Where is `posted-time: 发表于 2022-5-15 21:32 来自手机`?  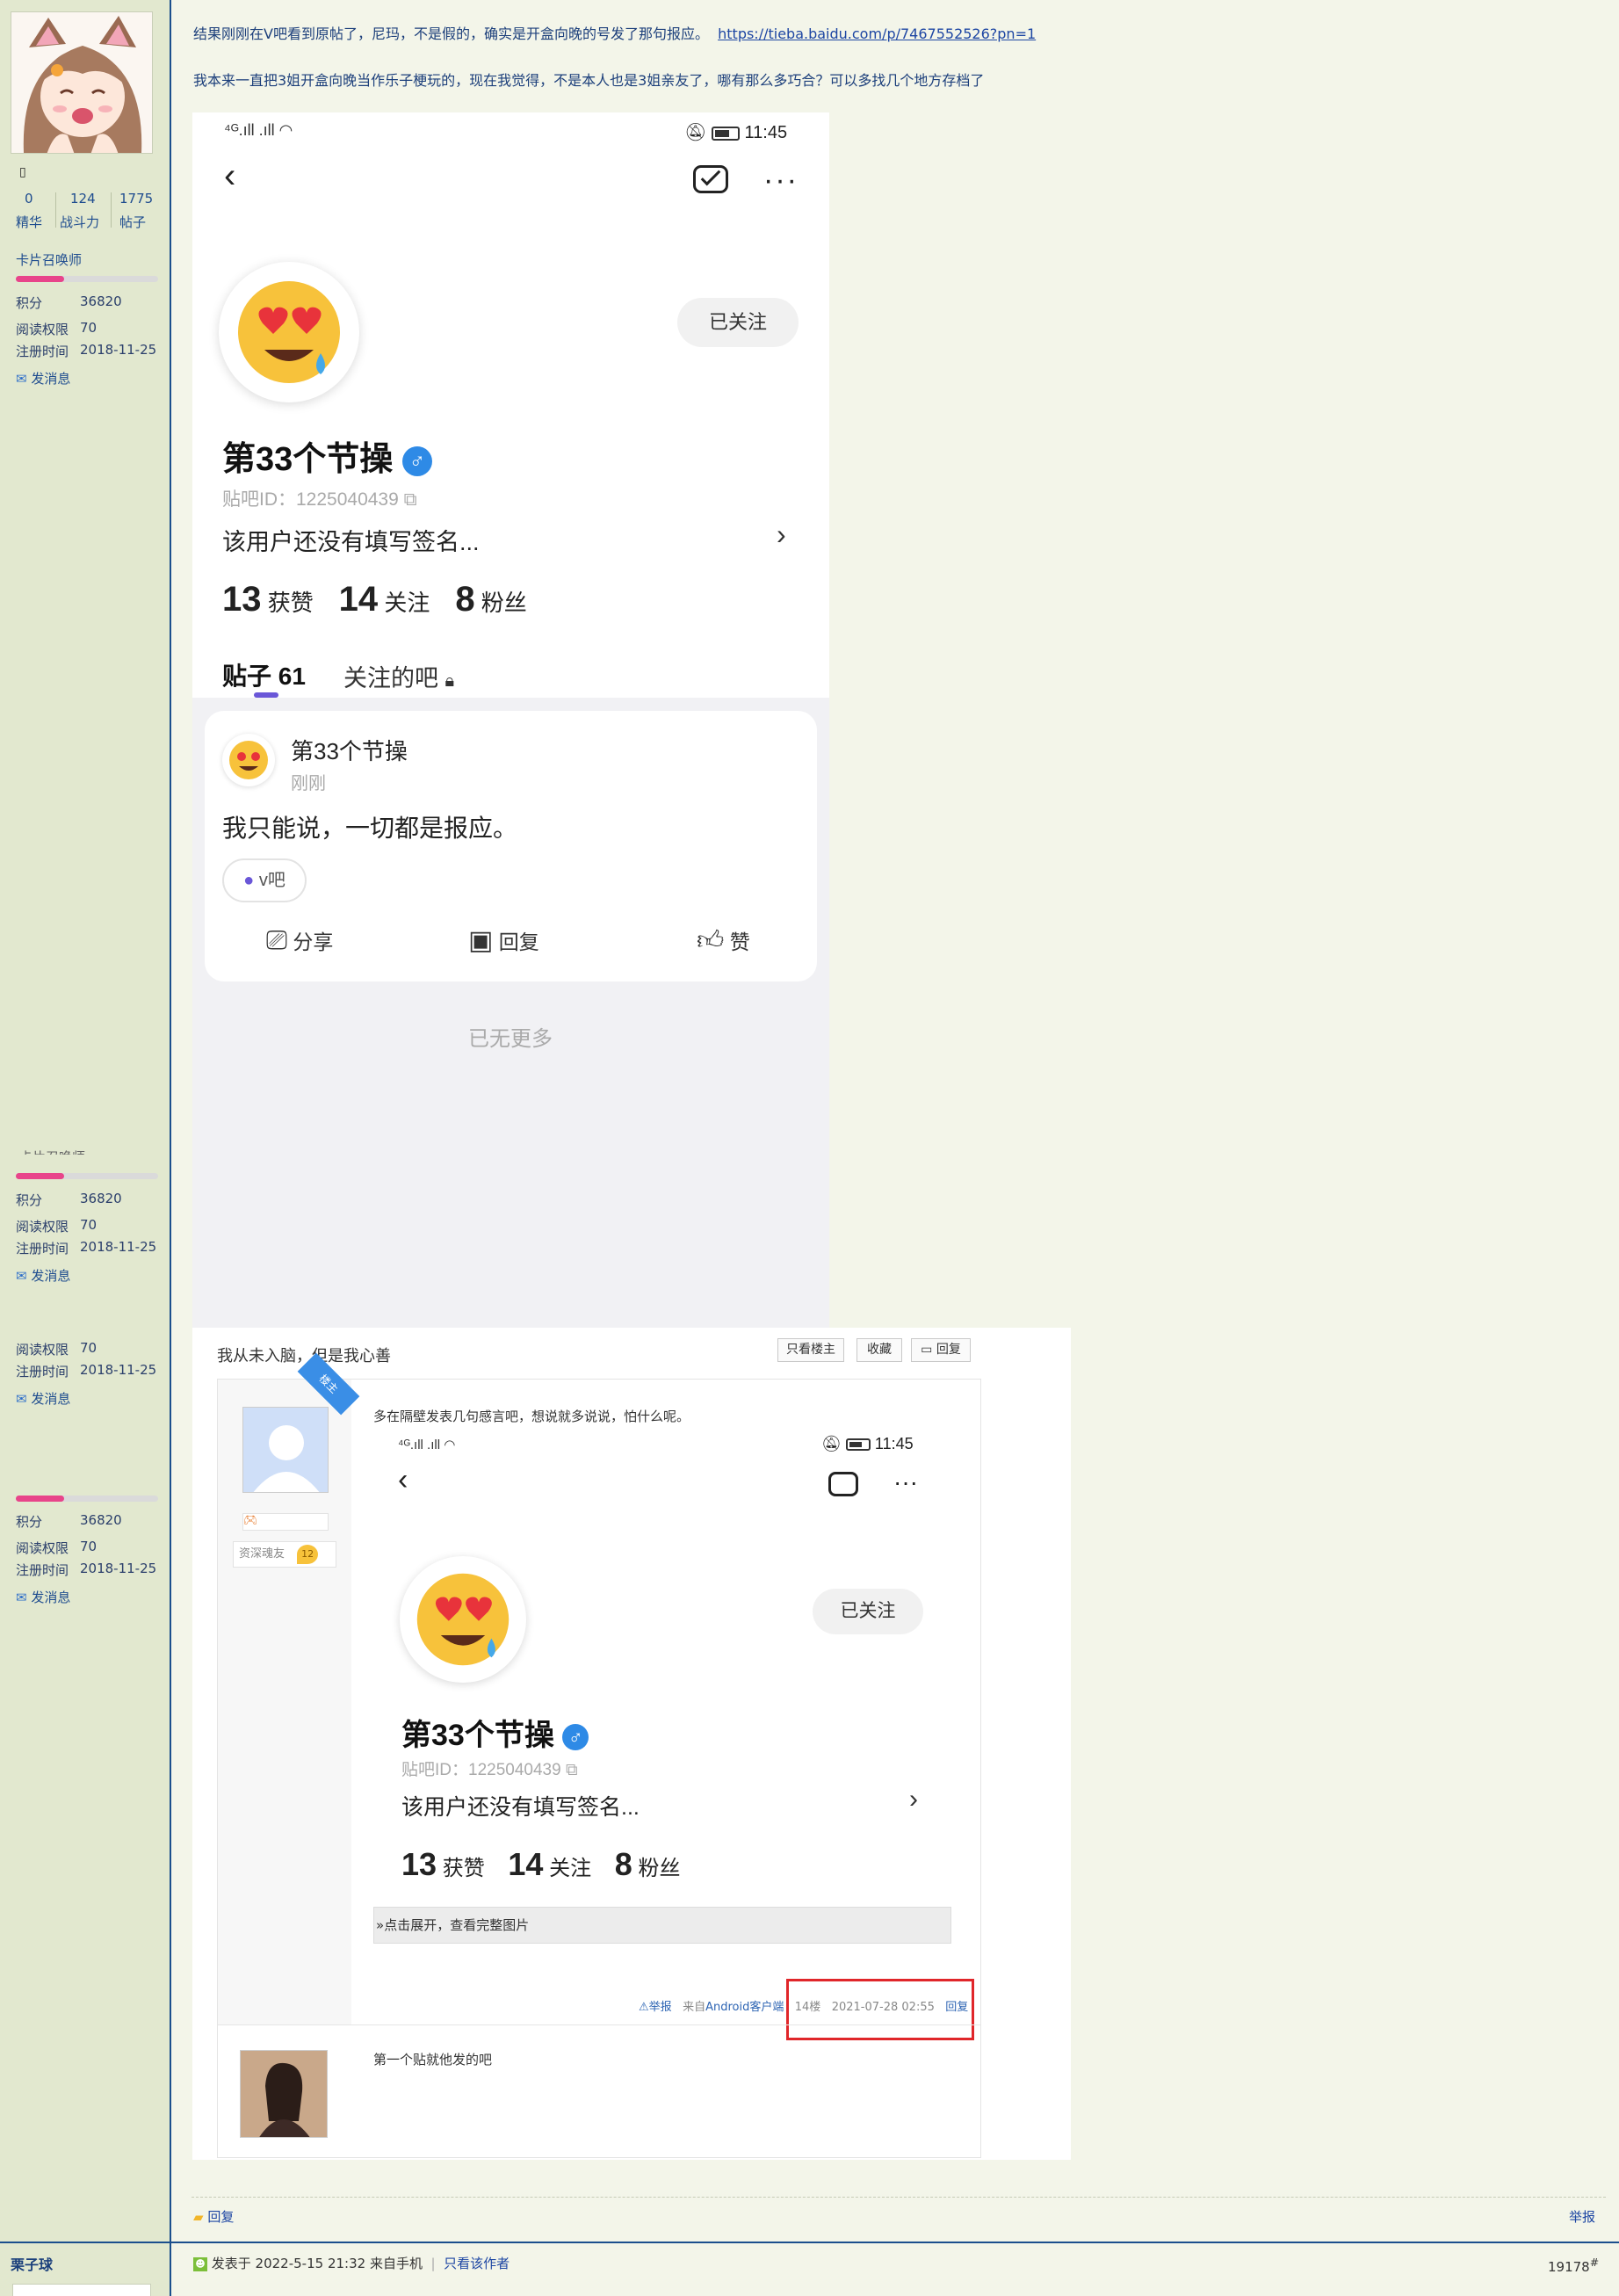 posted-time: 发表于 2022-5-15 21:32 来自手机 is located at coordinates (317, 2263).